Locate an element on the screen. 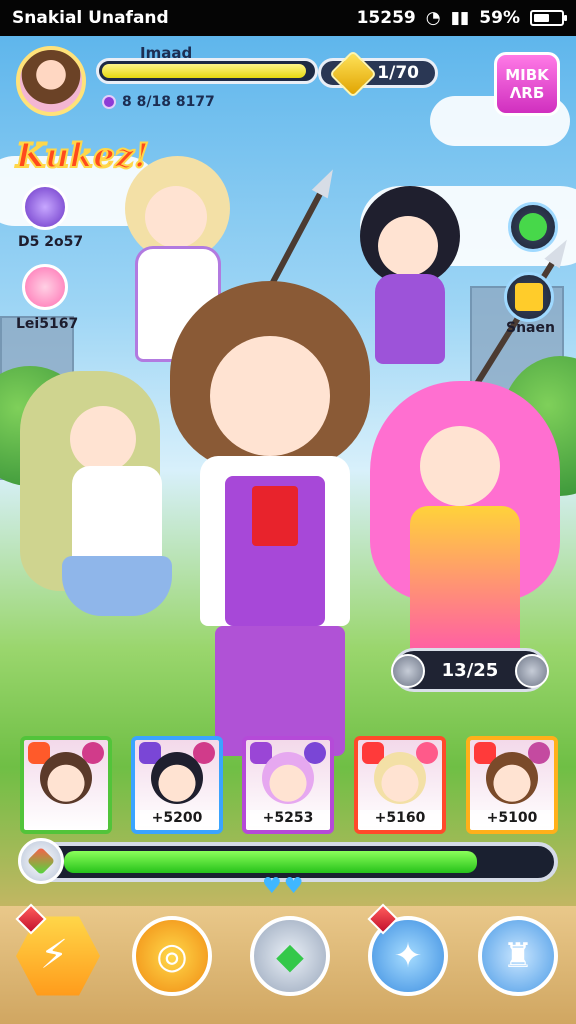  stats-label: Snaen is located at coordinates (530, 328).